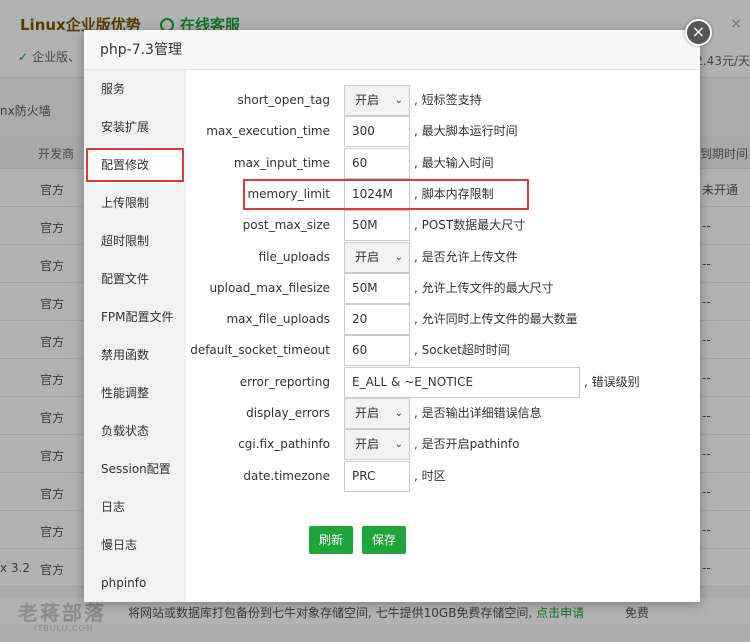 The image size is (750, 642). I want to click on field-description: , 短标签支持, so click(448, 100).